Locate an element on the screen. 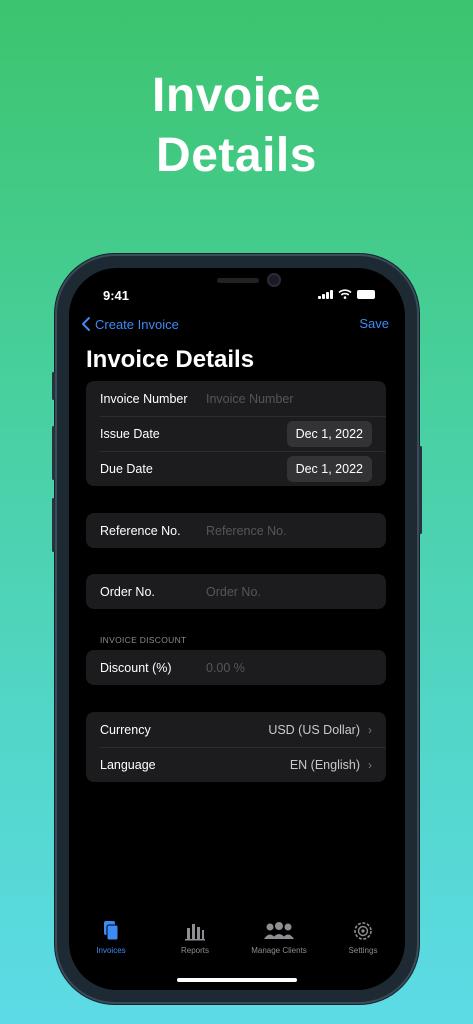  reference-label: Reference No. is located at coordinates (140, 530).